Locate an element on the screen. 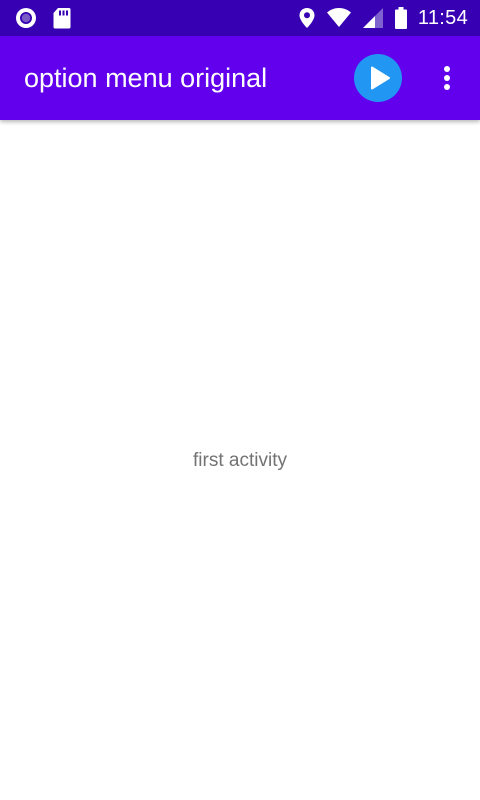 This screenshot has width=480, height=800. app-bar: option menu original is located at coordinates (240, 78).